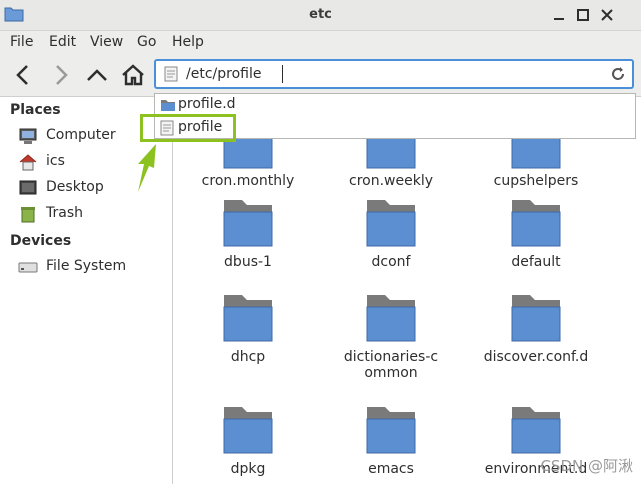  Describe the element at coordinates (618, 74) in the screenshot. I see `reload-icon` at that location.